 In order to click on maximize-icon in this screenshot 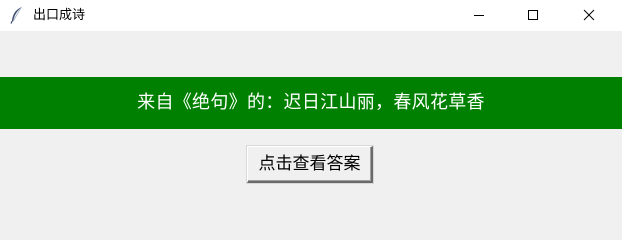, I will do `click(533, 15)`.